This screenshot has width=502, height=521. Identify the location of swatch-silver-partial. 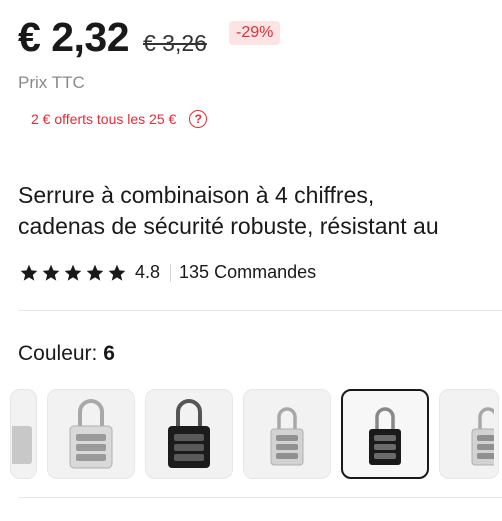
(23, 434).